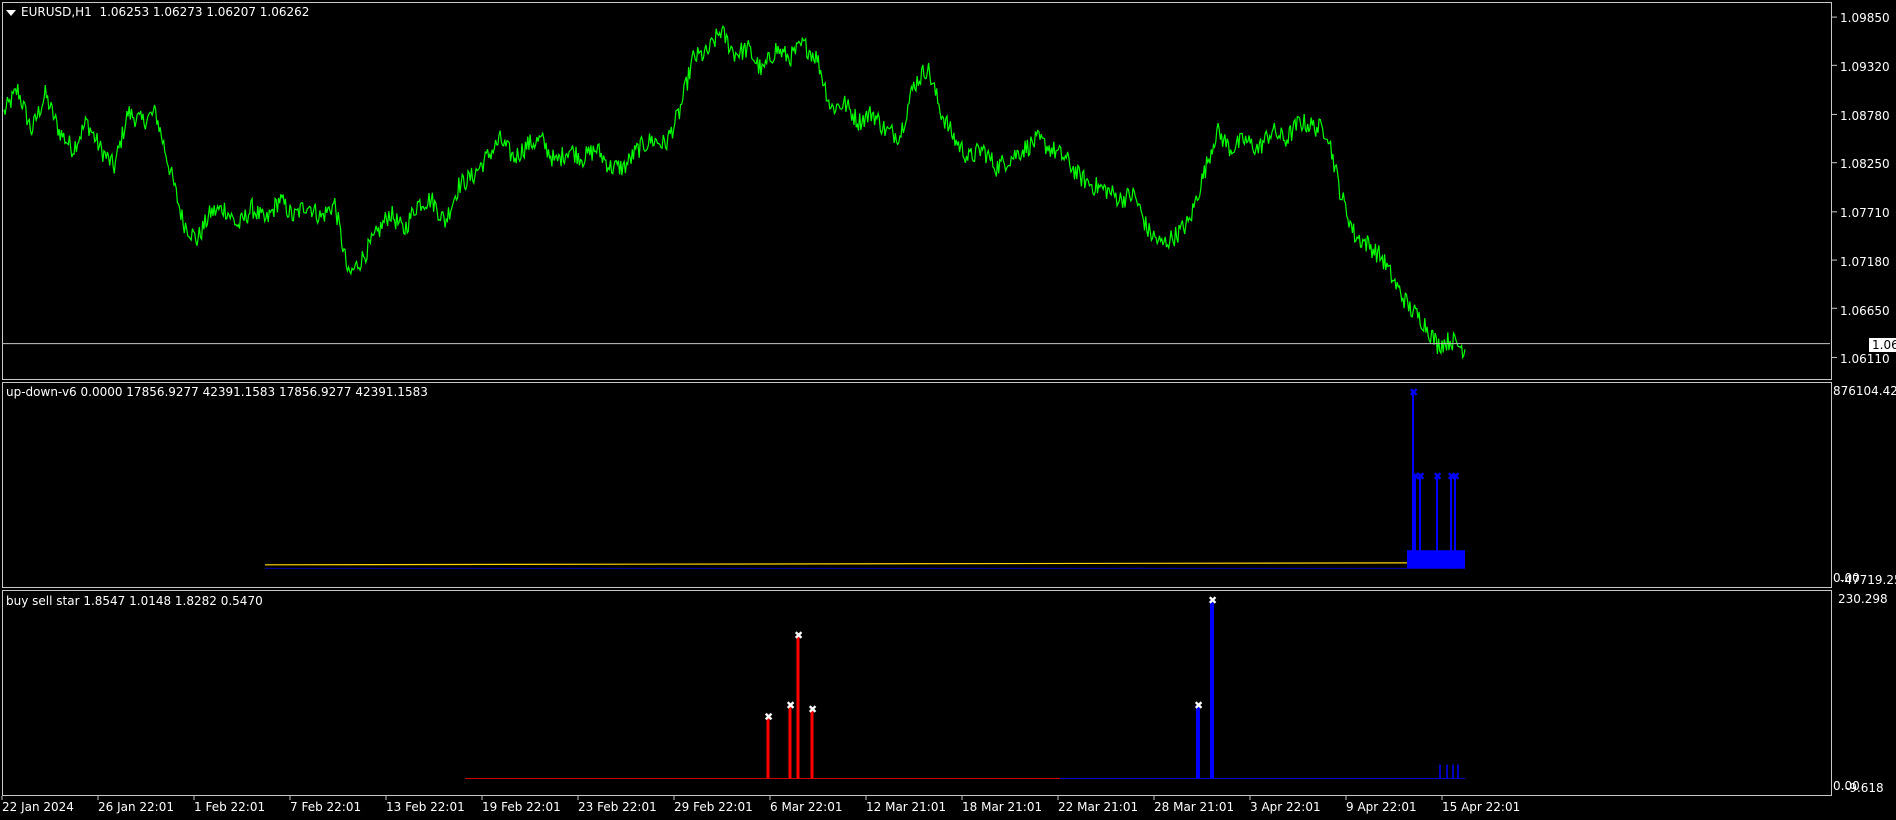 The height and width of the screenshot is (820, 1896). Describe the element at coordinates (1436, 559) in the screenshot. I see `indicator1-blue-cluster` at that location.